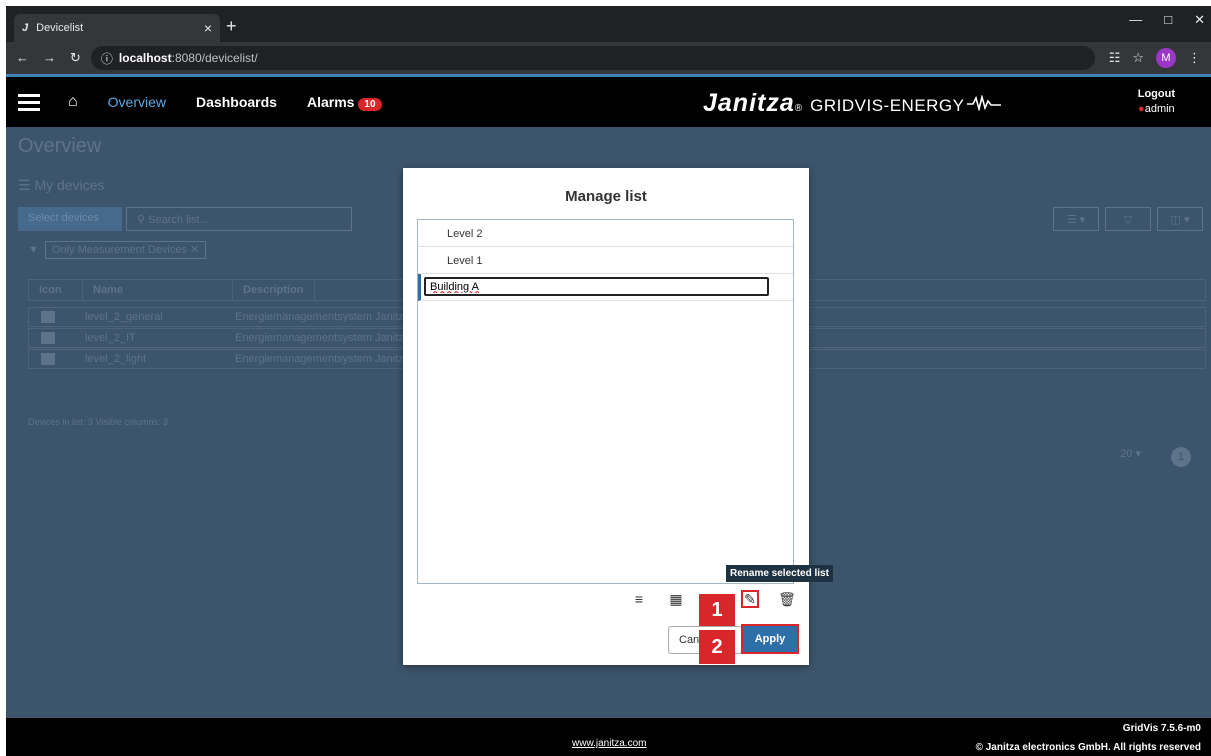 Image resolution: width=1211 pixels, height=756 pixels. I want to click on tab-bar: J Devicelist × + — □ ✕, so click(608, 24).